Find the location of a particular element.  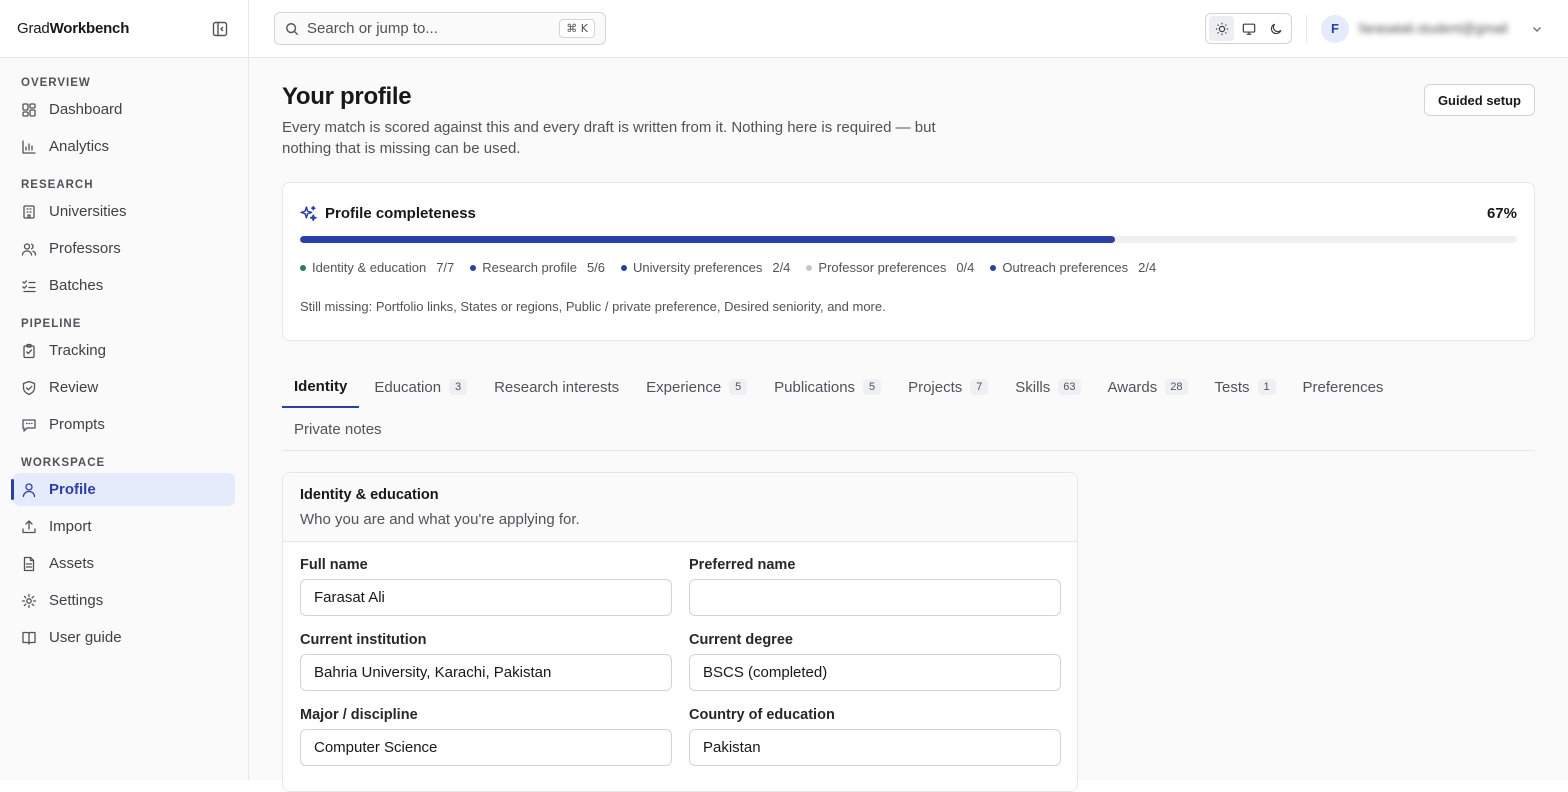

legend-label: Research profile is located at coordinates (529, 267).